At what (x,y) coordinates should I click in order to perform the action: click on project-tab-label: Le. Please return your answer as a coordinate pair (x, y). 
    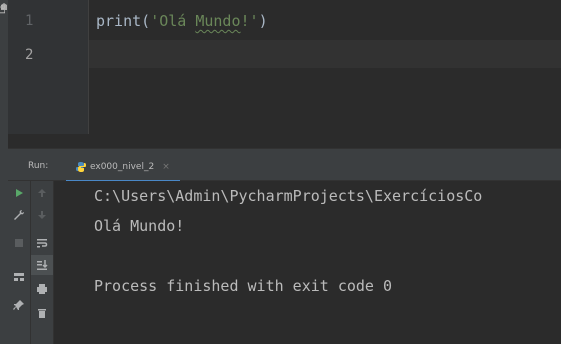
    Looking at the image, I should click on (3, 9).